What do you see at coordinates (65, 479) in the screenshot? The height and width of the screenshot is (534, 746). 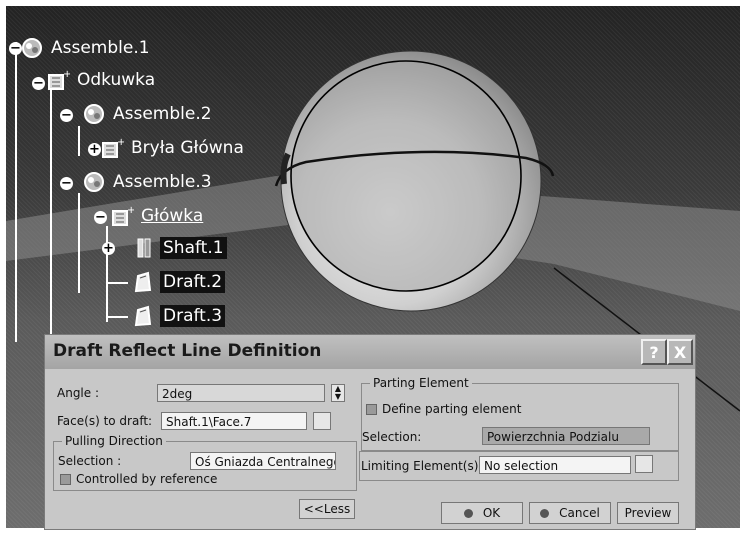 I see `controlled-by-reference-checkbox` at bounding box center [65, 479].